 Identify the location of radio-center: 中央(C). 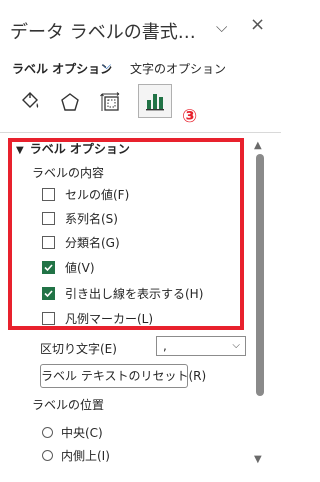
(72, 432).